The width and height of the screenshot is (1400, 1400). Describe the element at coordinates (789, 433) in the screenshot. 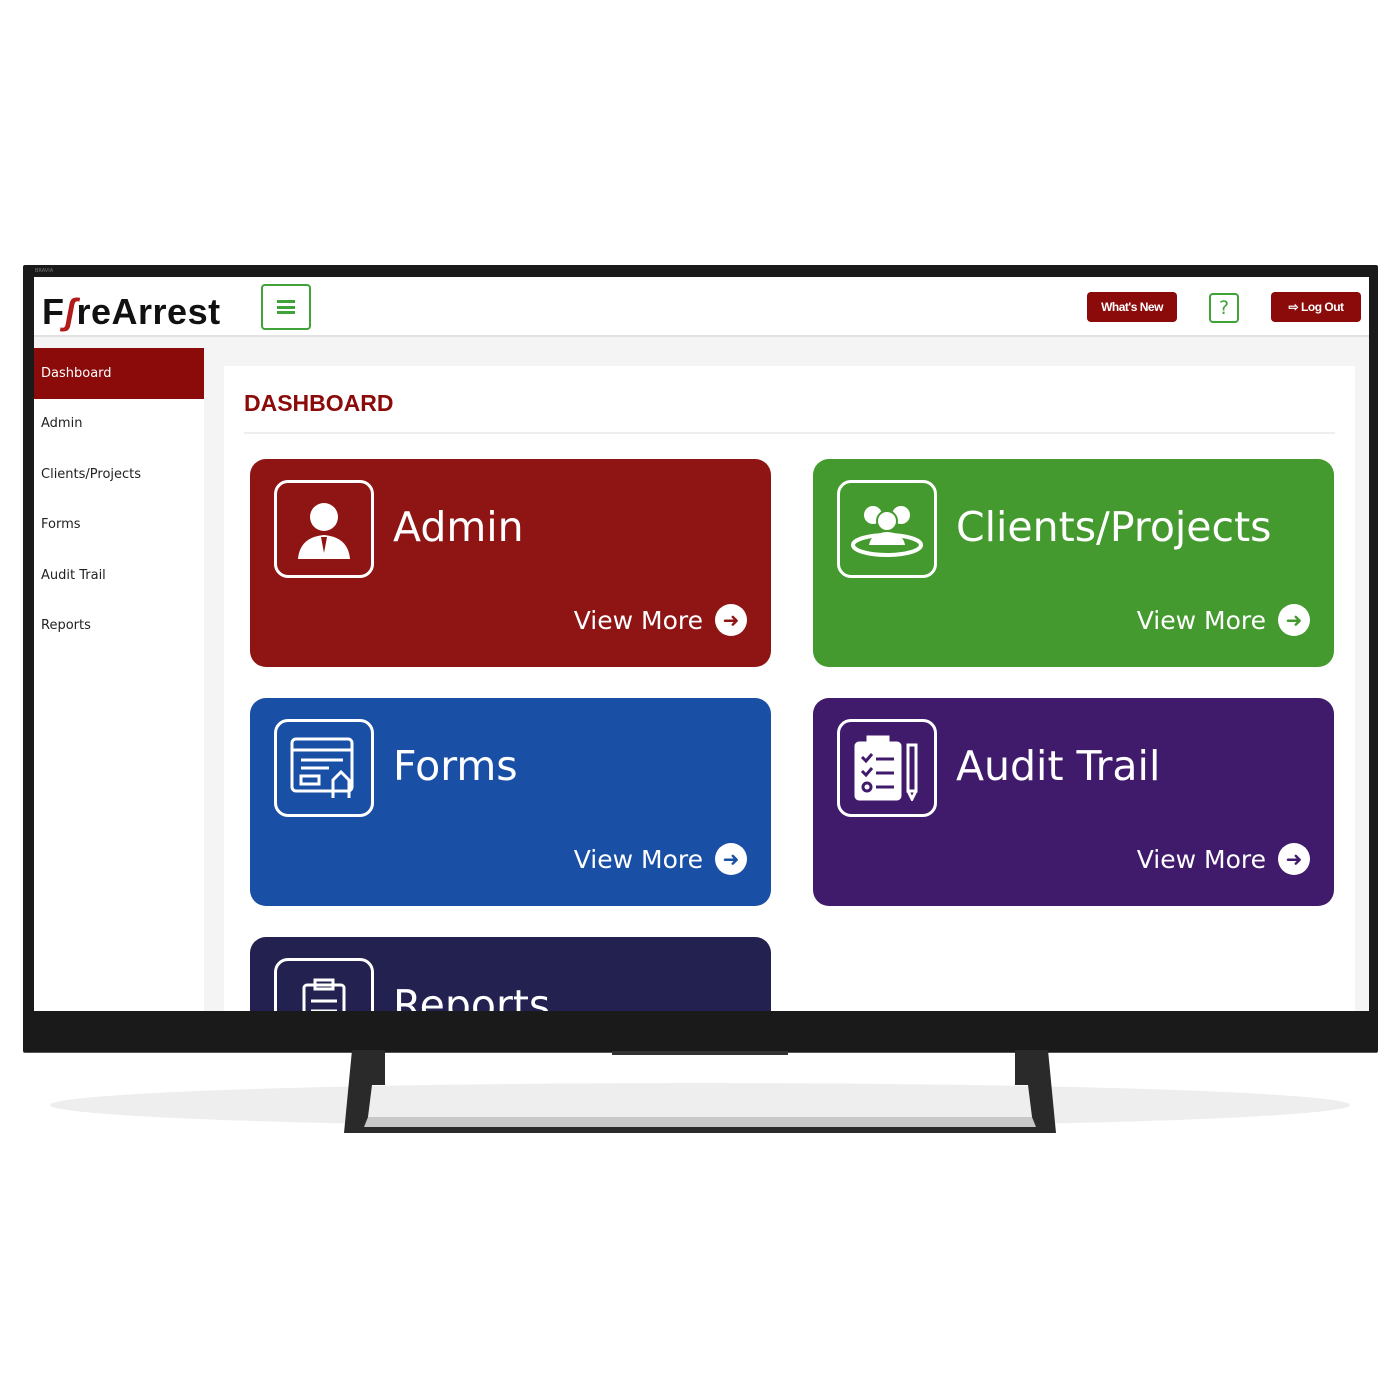

I see `divider` at that location.